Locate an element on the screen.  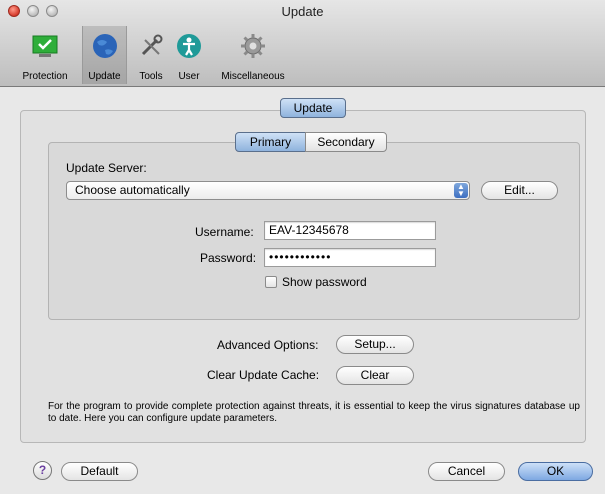
toolbar-item-miscellaneous: Miscellaneous is located at coordinates (253, 55).